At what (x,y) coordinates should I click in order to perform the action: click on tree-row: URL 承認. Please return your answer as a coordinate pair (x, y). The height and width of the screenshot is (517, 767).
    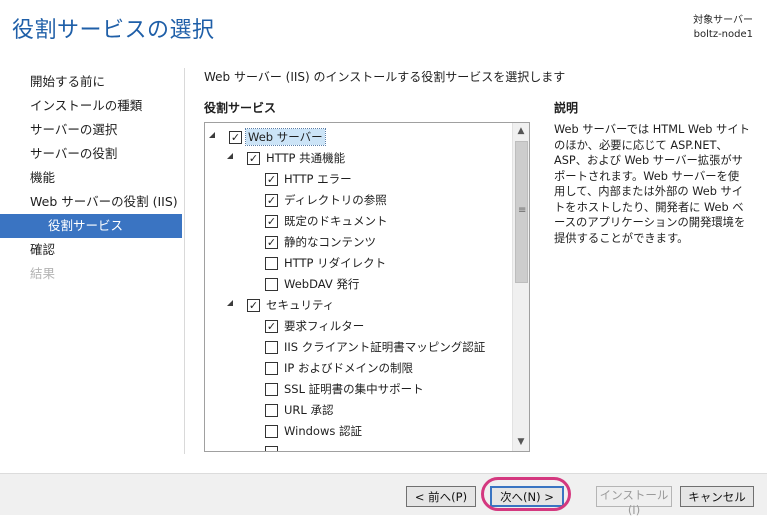
    Looking at the image, I should click on (359, 410).